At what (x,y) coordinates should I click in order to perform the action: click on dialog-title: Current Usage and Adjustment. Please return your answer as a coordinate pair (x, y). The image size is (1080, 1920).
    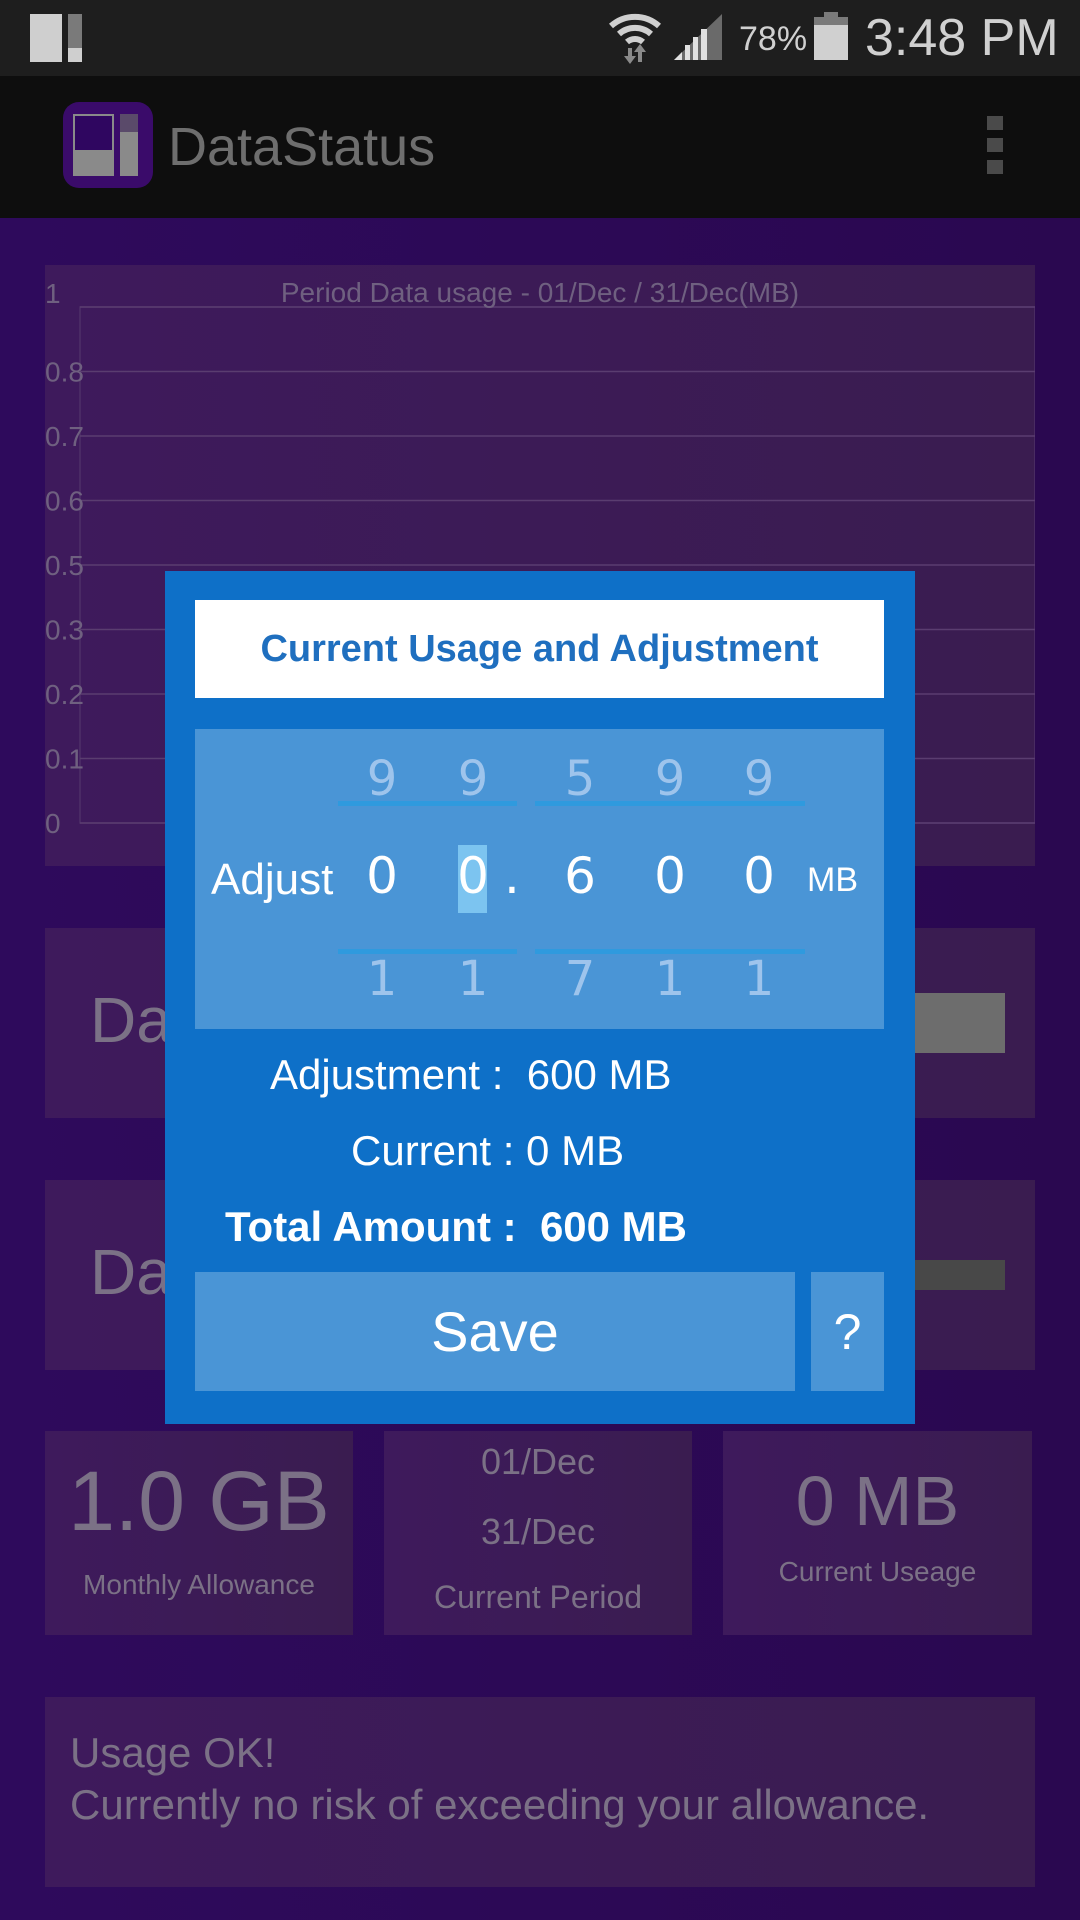
    Looking at the image, I should click on (539, 648).